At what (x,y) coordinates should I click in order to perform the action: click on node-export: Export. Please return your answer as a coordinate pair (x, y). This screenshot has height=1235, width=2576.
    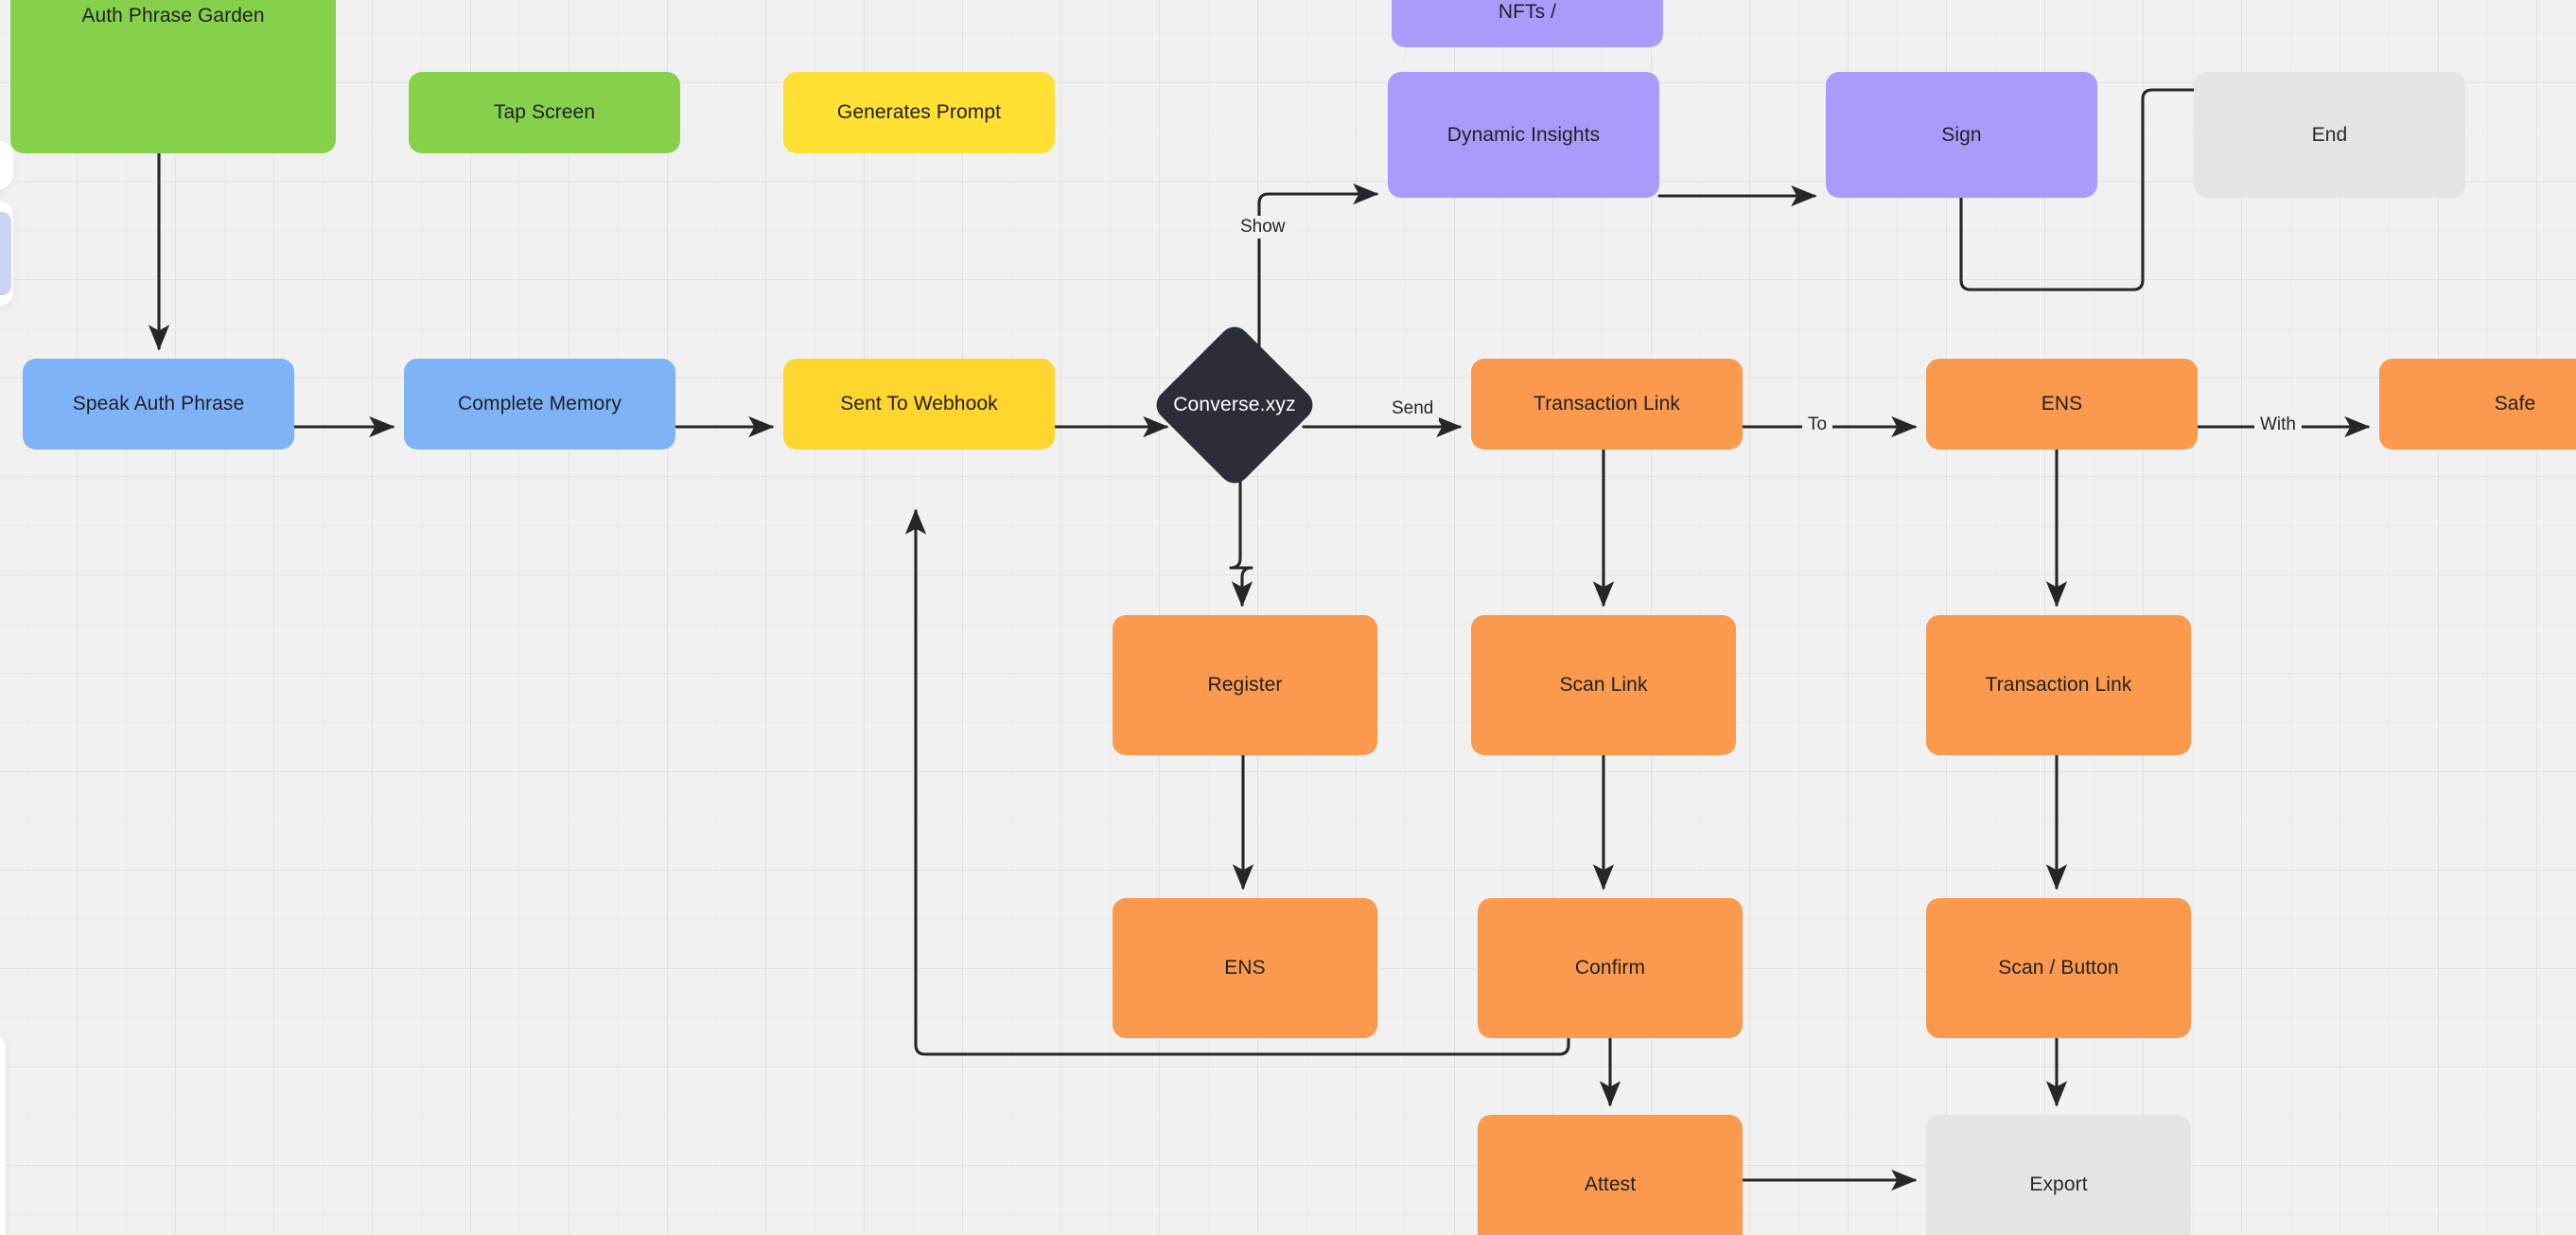
    Looking at the image, I should click on (2058, 1175).